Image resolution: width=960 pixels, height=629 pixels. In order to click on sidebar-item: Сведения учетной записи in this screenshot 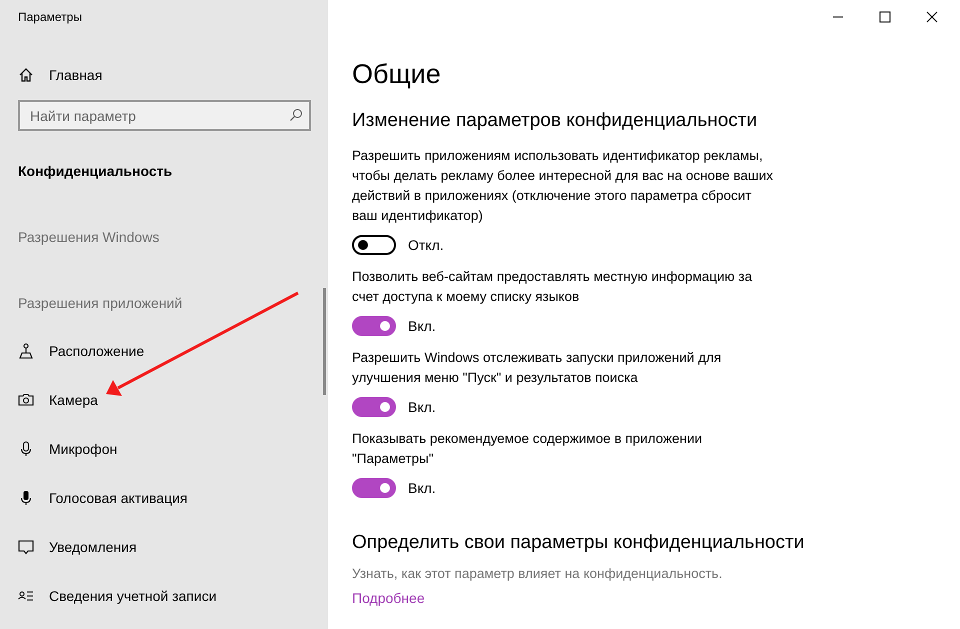, I will do `click(133, 596)`.